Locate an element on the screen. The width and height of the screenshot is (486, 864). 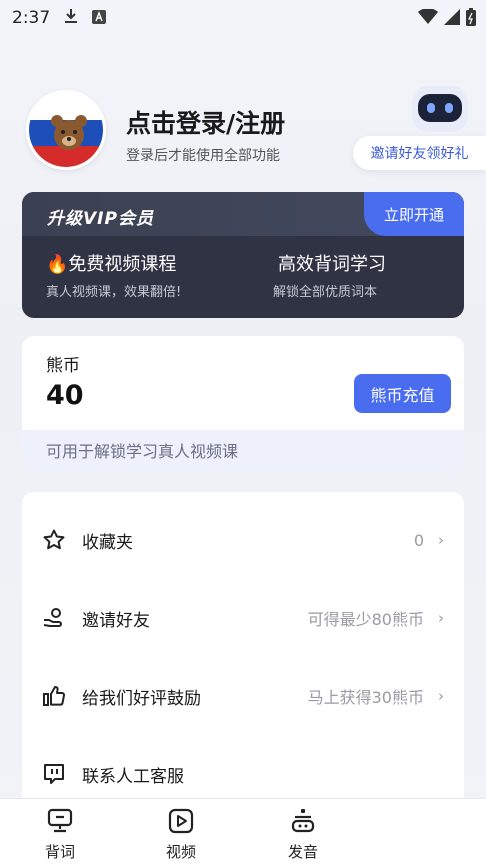
menu-item-label: 收藏夹 is located at coordinates (107, 542).